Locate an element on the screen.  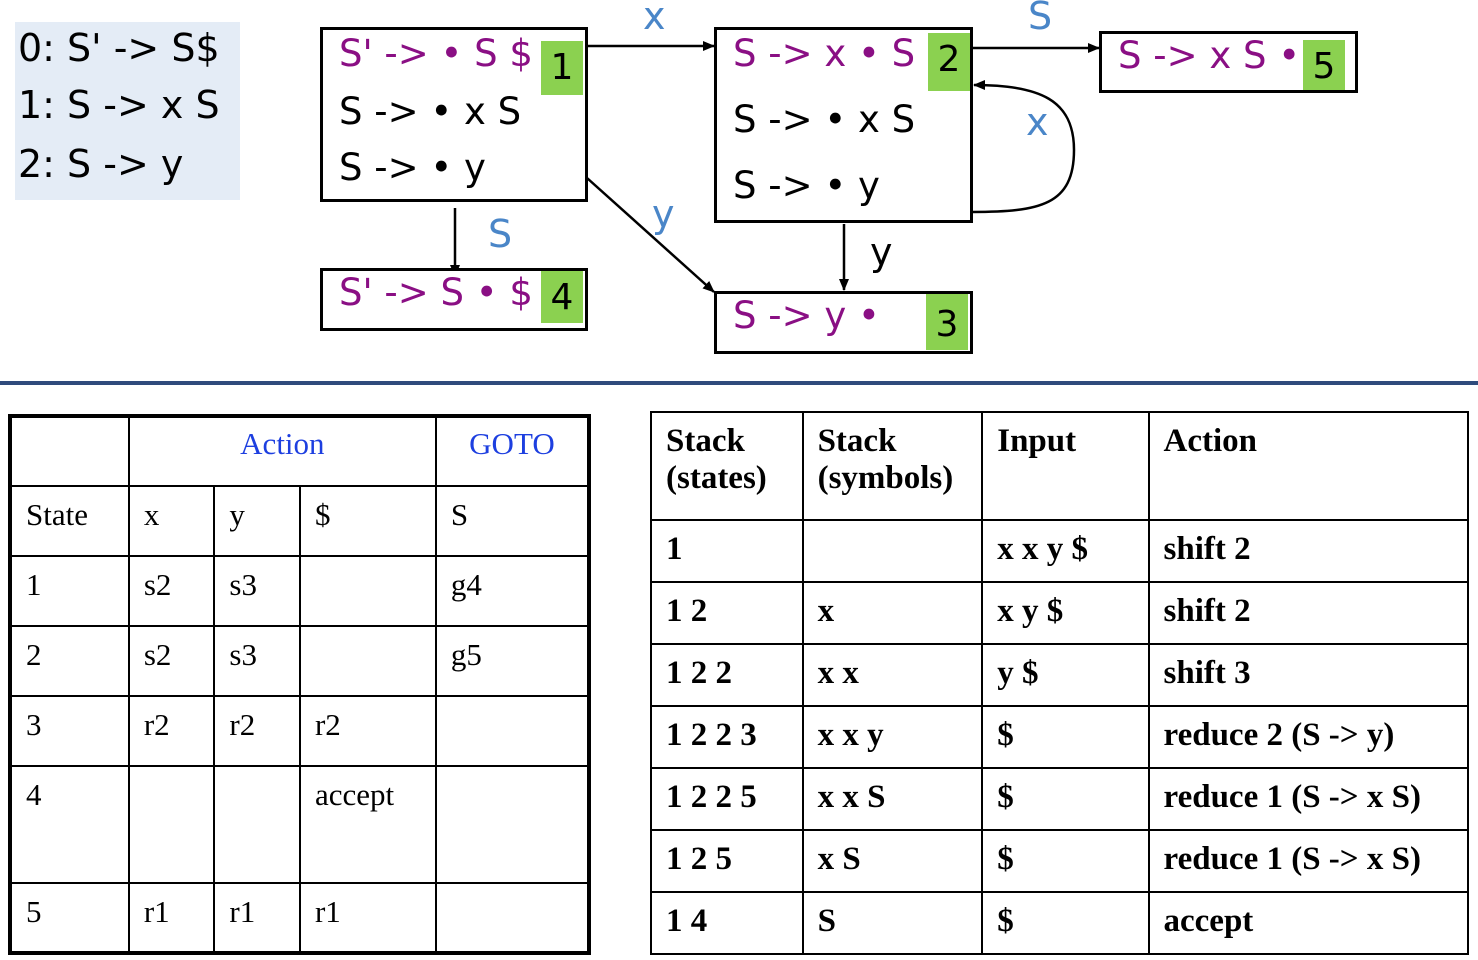
state-3: S -> y • 3 is located at coordinates (843, 322).